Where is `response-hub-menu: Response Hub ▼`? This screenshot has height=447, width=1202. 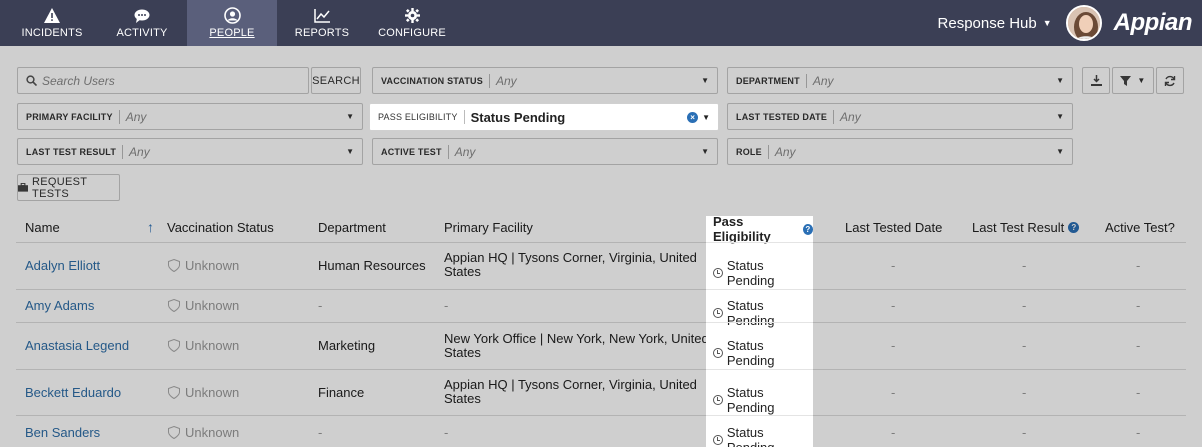
response-hub-menu: Response Hub ▼ is located at coordinates (995, 23).